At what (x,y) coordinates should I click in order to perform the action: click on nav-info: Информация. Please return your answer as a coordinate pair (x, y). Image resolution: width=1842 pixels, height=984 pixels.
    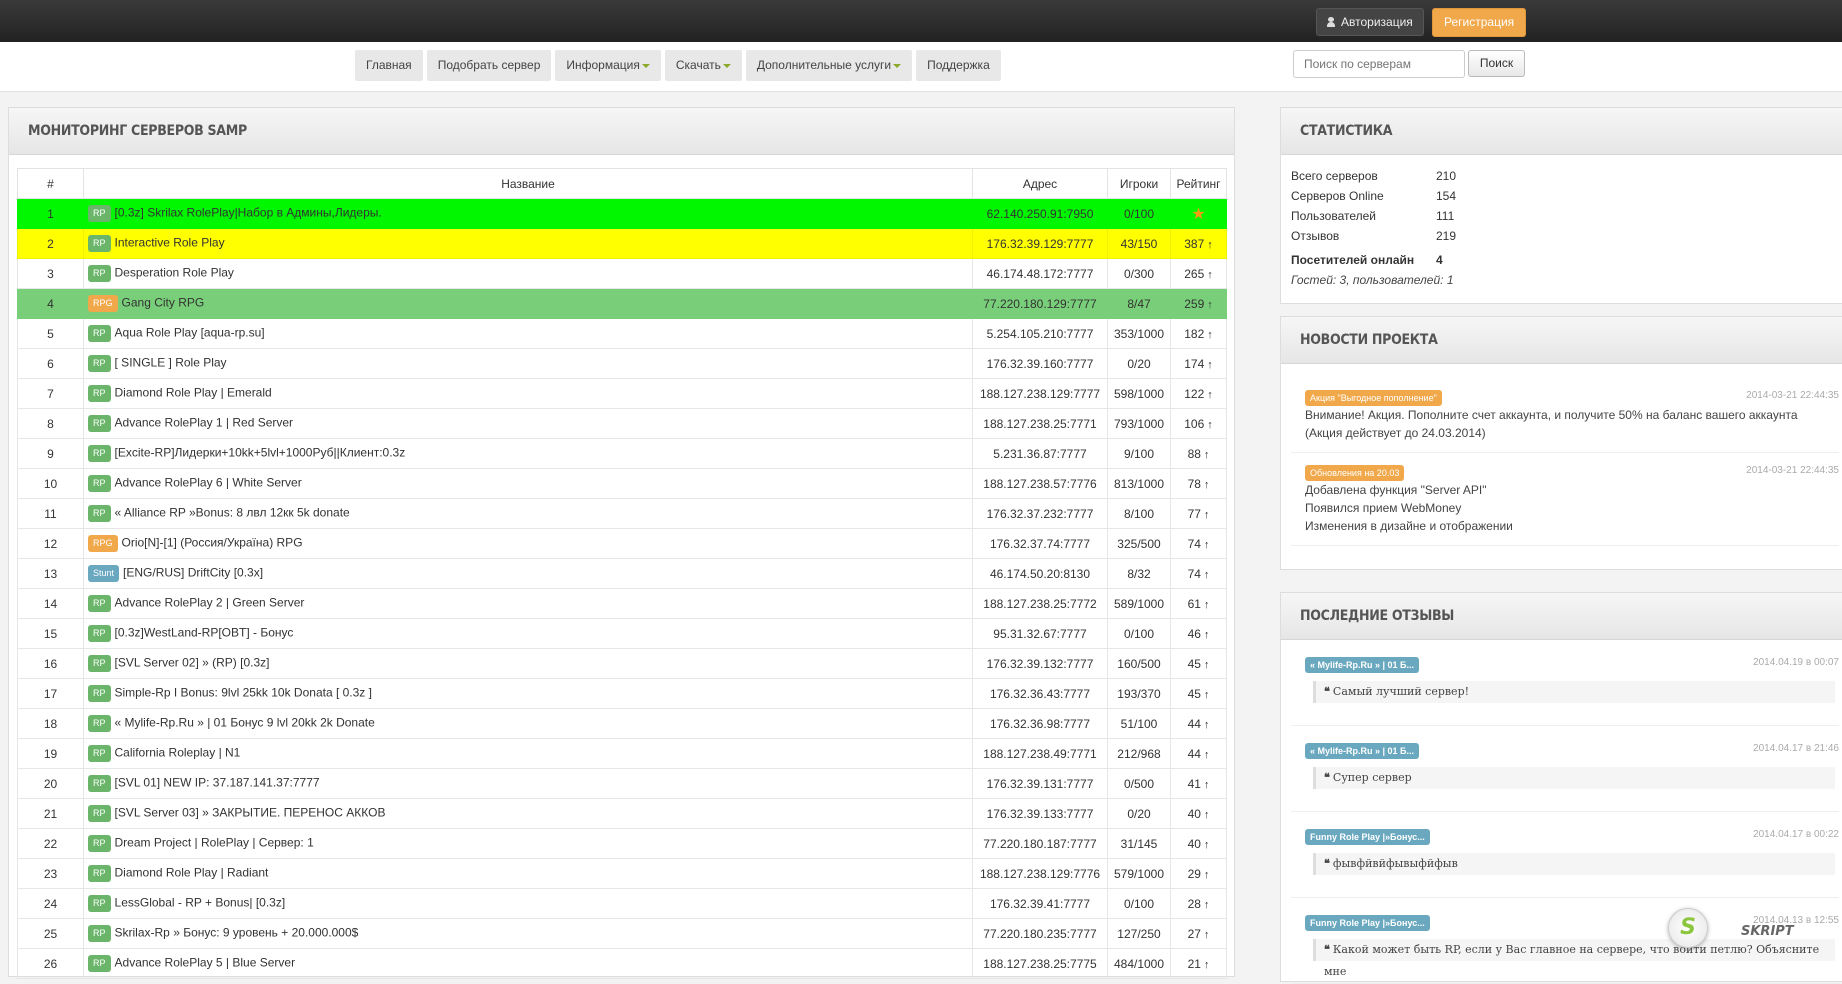
    Looking at the image, I should click on (608, 65).